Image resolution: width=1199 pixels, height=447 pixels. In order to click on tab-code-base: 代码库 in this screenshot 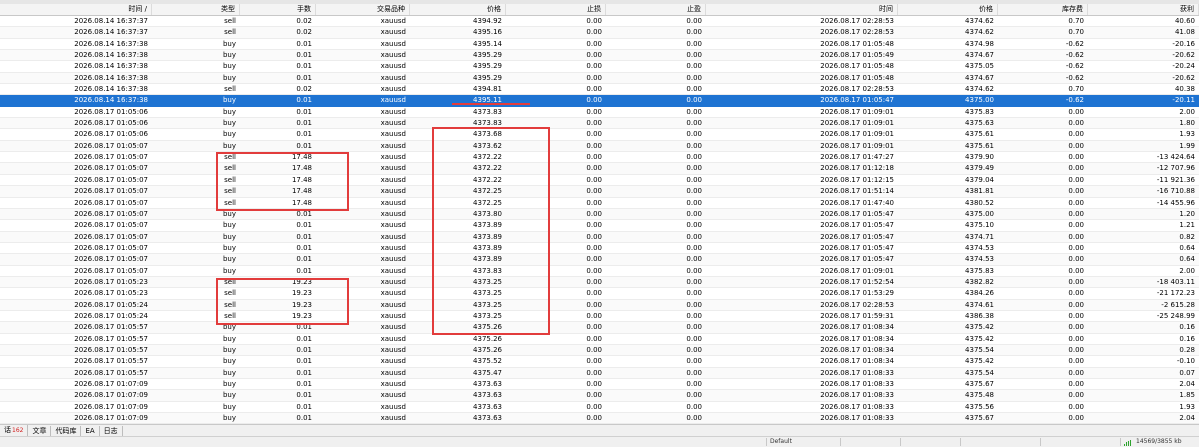, I will do `click(66, 430)`.